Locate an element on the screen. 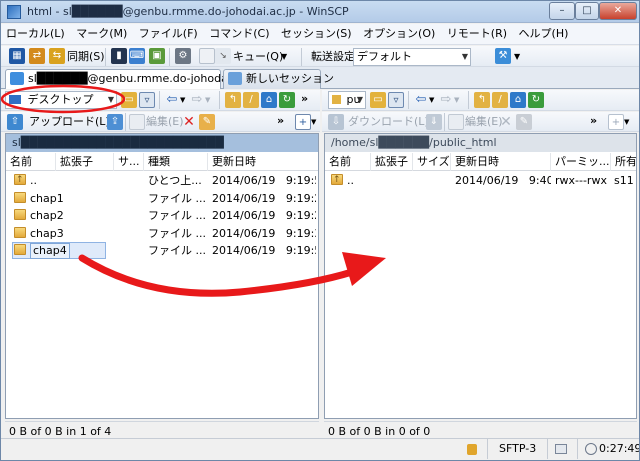  download-icon: ⇩ is located at coordinates (336, 122).